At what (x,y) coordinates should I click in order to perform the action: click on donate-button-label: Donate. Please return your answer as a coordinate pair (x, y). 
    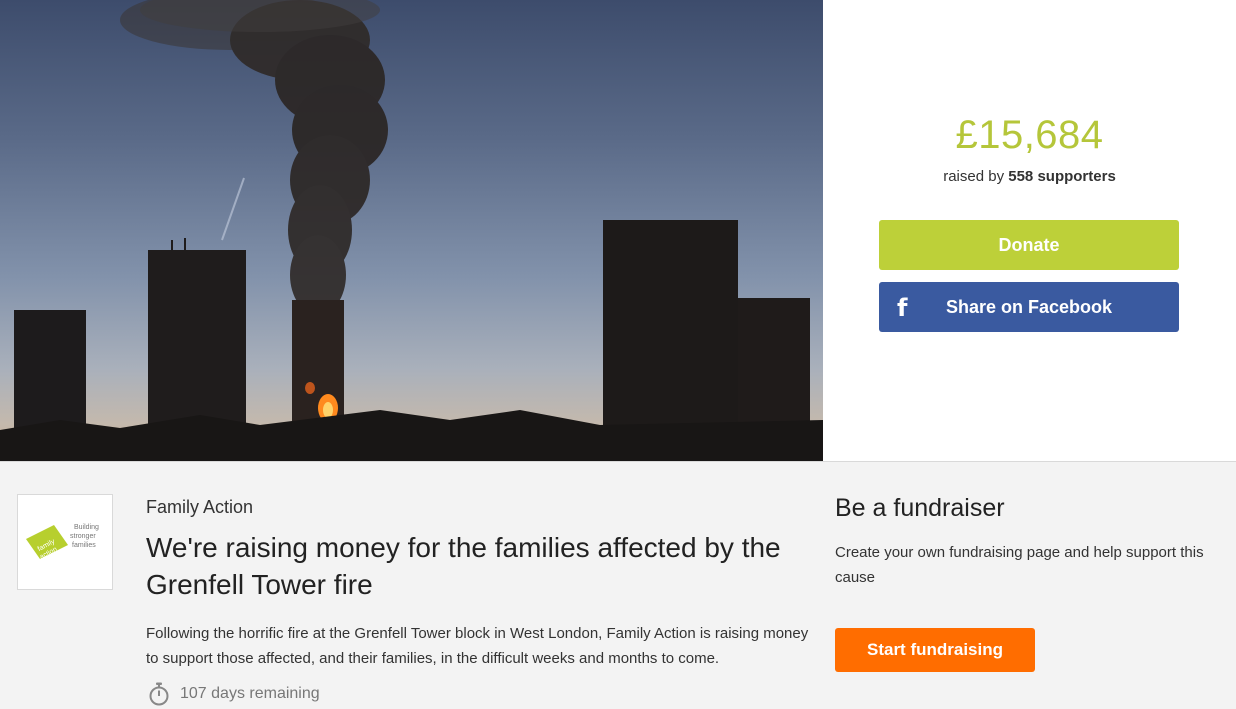
    Looking at the image, I should click on (1029, 244).